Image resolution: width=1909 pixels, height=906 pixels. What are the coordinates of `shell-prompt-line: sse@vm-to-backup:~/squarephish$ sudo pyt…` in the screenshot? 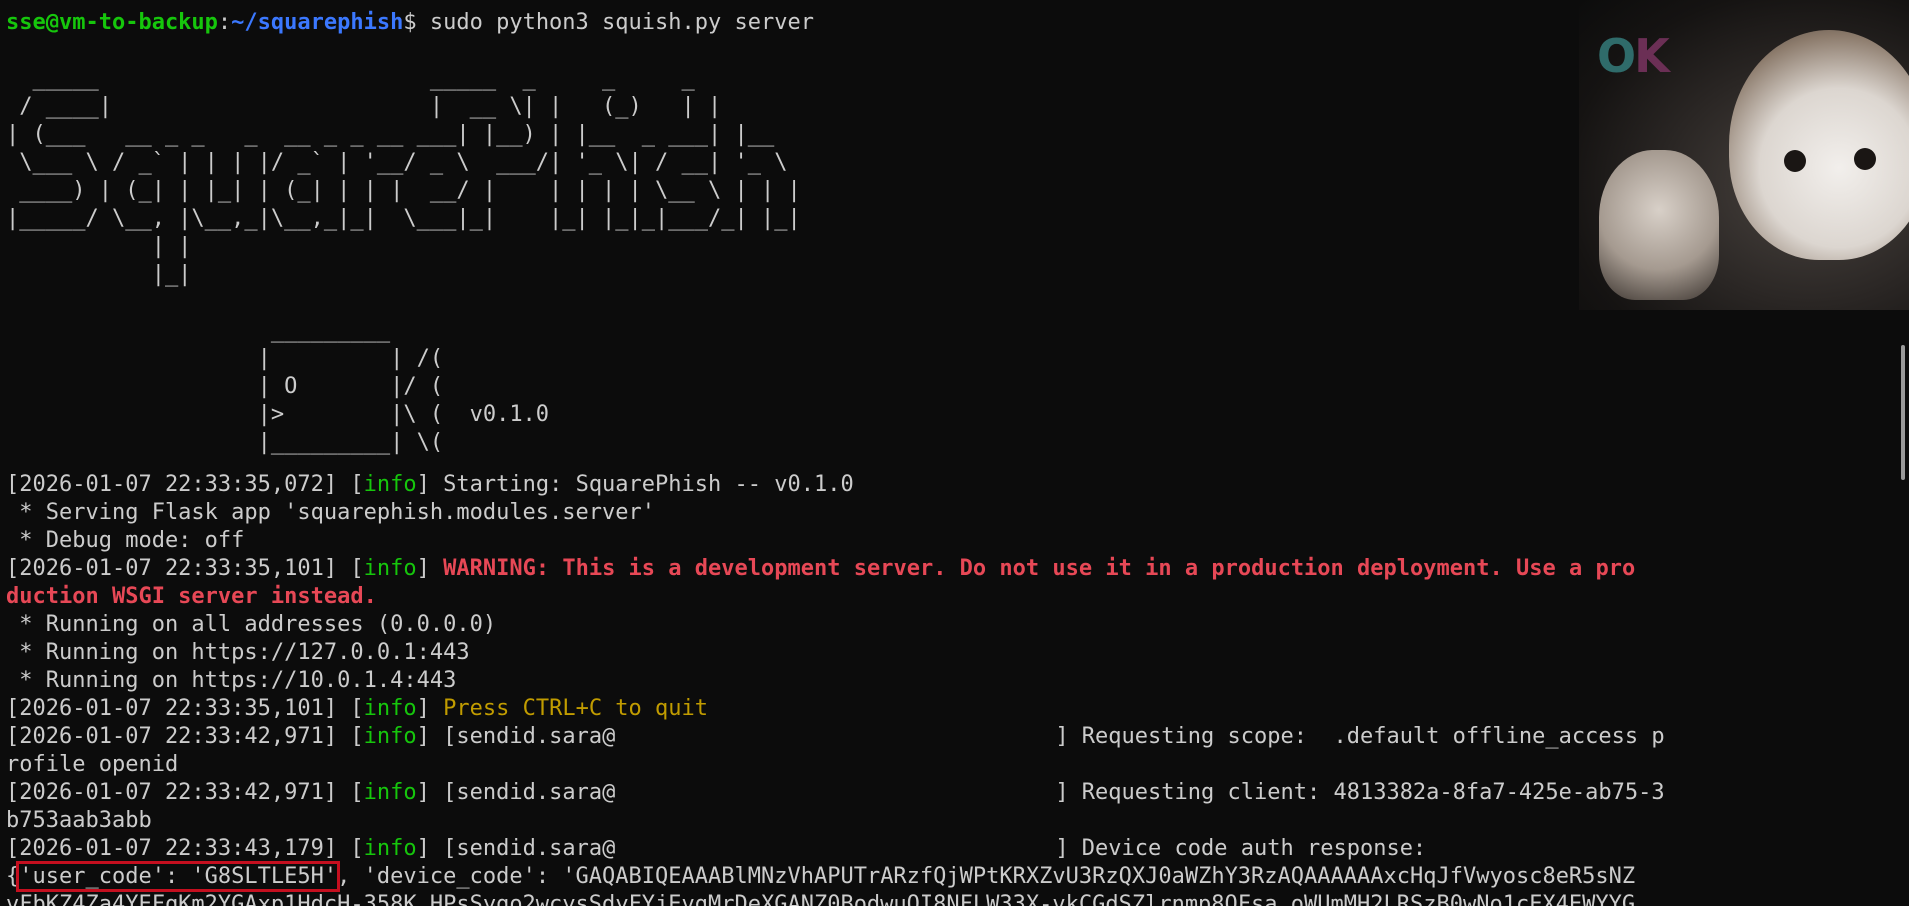 It's located at (876, 23).